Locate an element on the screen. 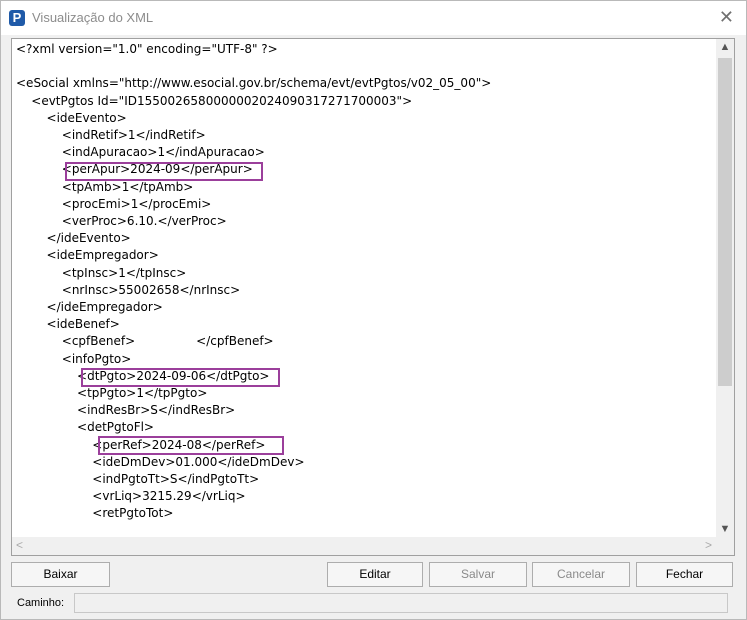  status-bar: Caminho: is located at coordinates (372, 603).